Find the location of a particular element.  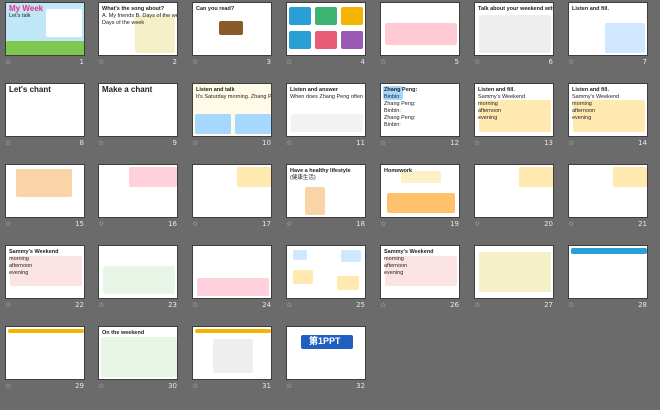

slide-thumbnail-20: ☆ 20 is located at coordinates (514, 196).